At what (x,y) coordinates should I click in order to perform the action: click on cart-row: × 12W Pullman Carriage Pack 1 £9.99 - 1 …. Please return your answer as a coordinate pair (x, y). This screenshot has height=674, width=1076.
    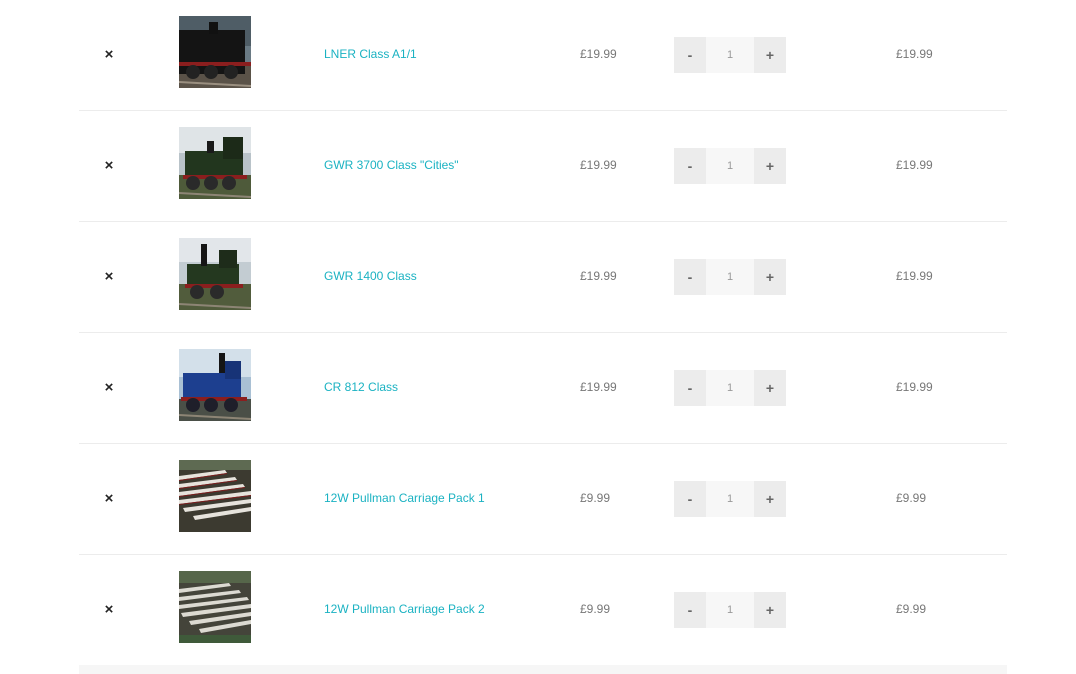
    Looking at the image, I should click on (543, 499).